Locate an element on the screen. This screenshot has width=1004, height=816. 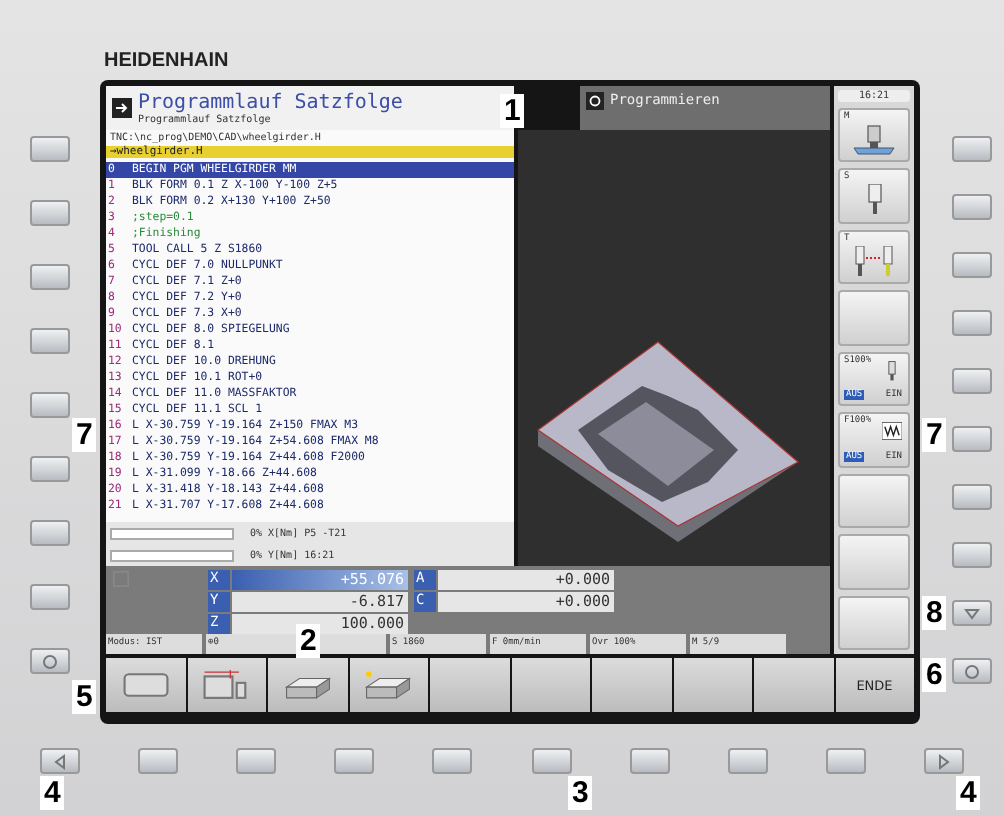
page-down-key is located at coordinates (972, 613).